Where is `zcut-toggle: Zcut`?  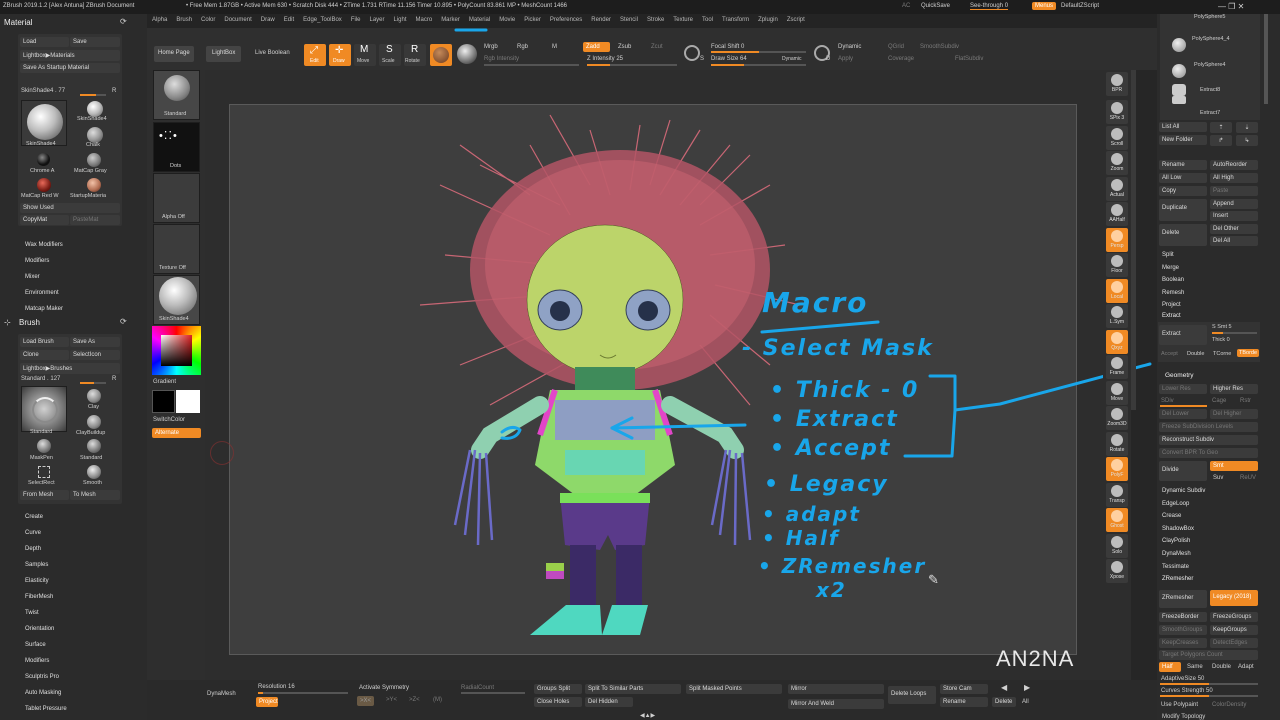 zcut-toggle: Zcut is located at coordinates (657, 47).